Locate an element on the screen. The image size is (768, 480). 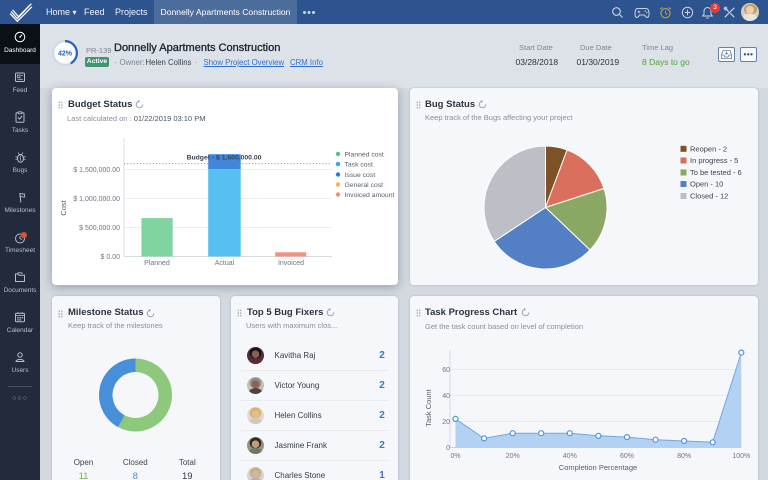
svg-text: 40 is located at coordinates (446, 396).